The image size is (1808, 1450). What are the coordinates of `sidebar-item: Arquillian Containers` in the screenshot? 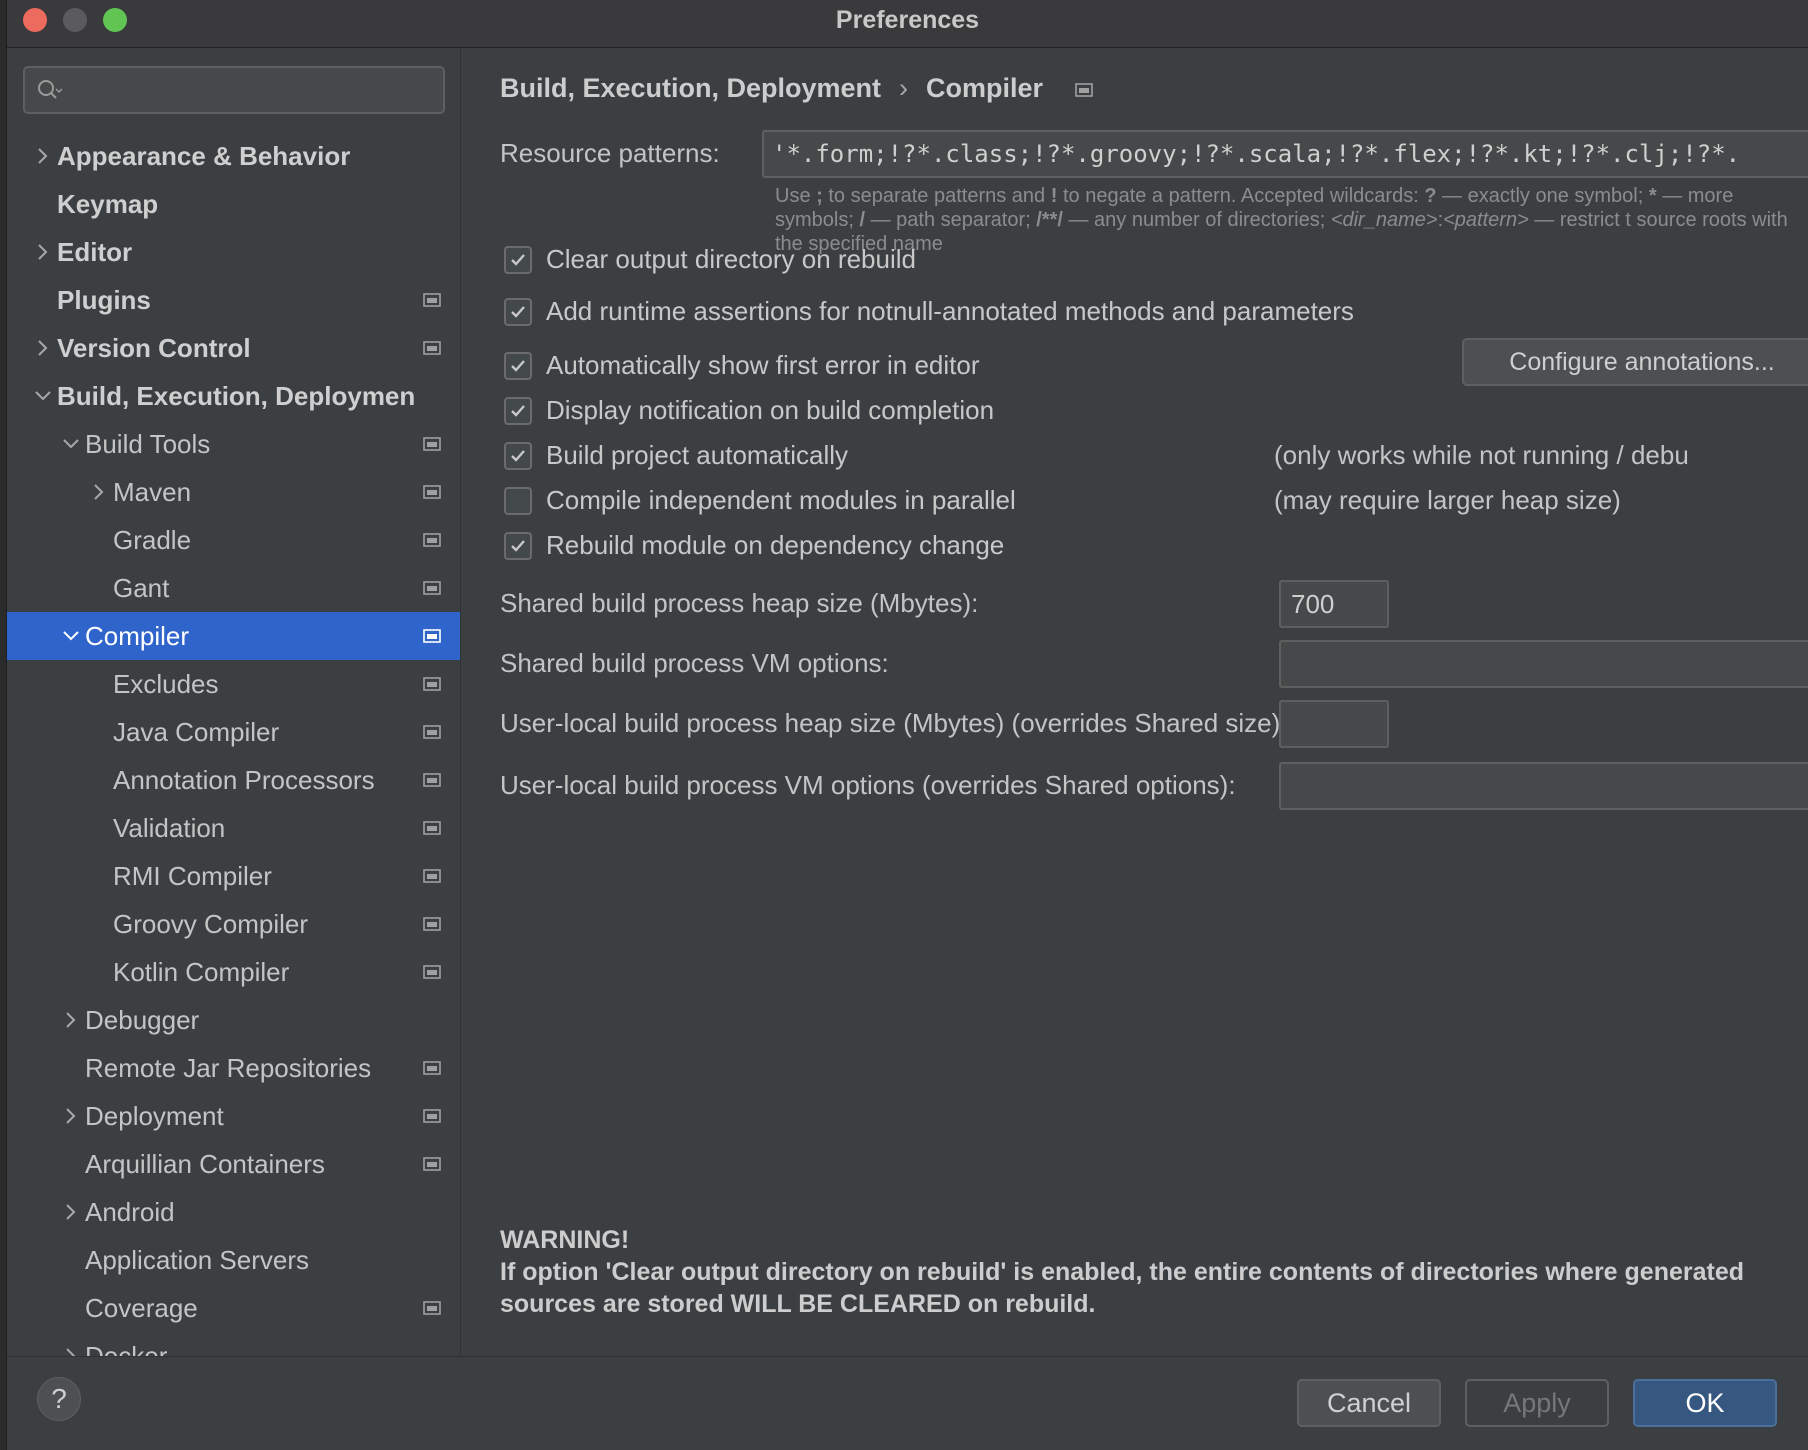 It's located at (233, 1164).